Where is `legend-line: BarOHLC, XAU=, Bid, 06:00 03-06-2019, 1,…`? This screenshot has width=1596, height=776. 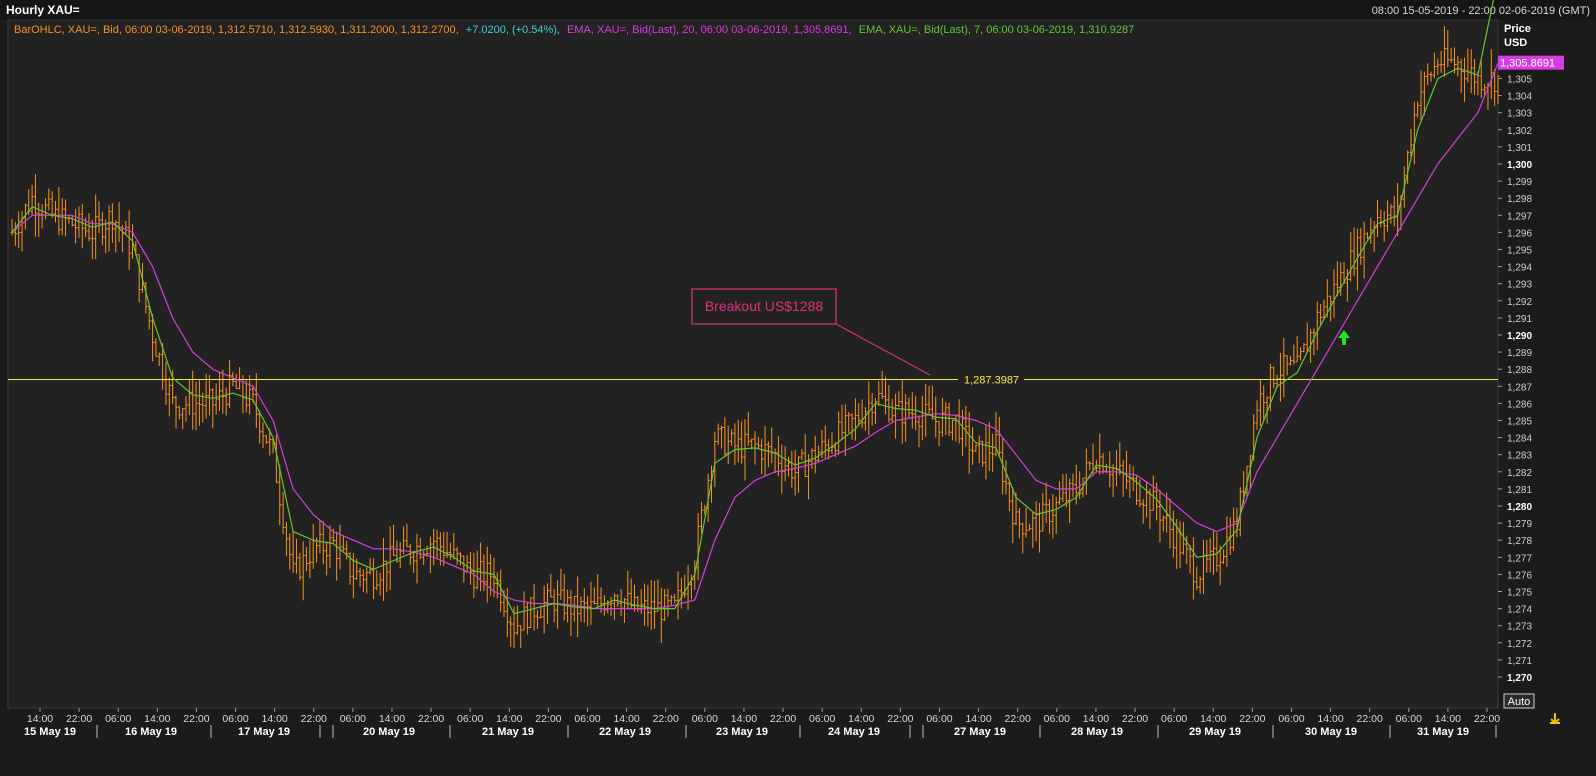
legend-line: BarOHLC, XAU=, Bid, 06:00 03-06-2019, 1,… is located at coordinates (574, 30).